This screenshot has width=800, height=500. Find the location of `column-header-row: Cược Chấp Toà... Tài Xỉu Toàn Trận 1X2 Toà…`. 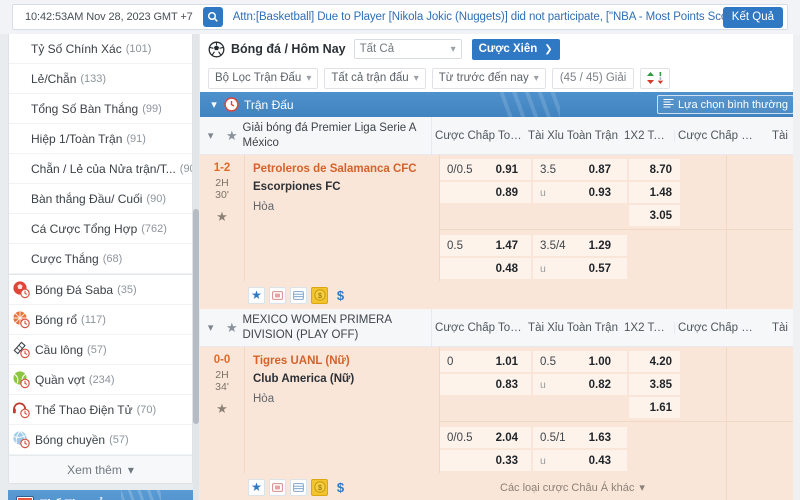

column-header-row: Cược Chấp Toà... Tài Xỉu Toàn Trận 1X2 Toà… is located at coordinates (616, 135).